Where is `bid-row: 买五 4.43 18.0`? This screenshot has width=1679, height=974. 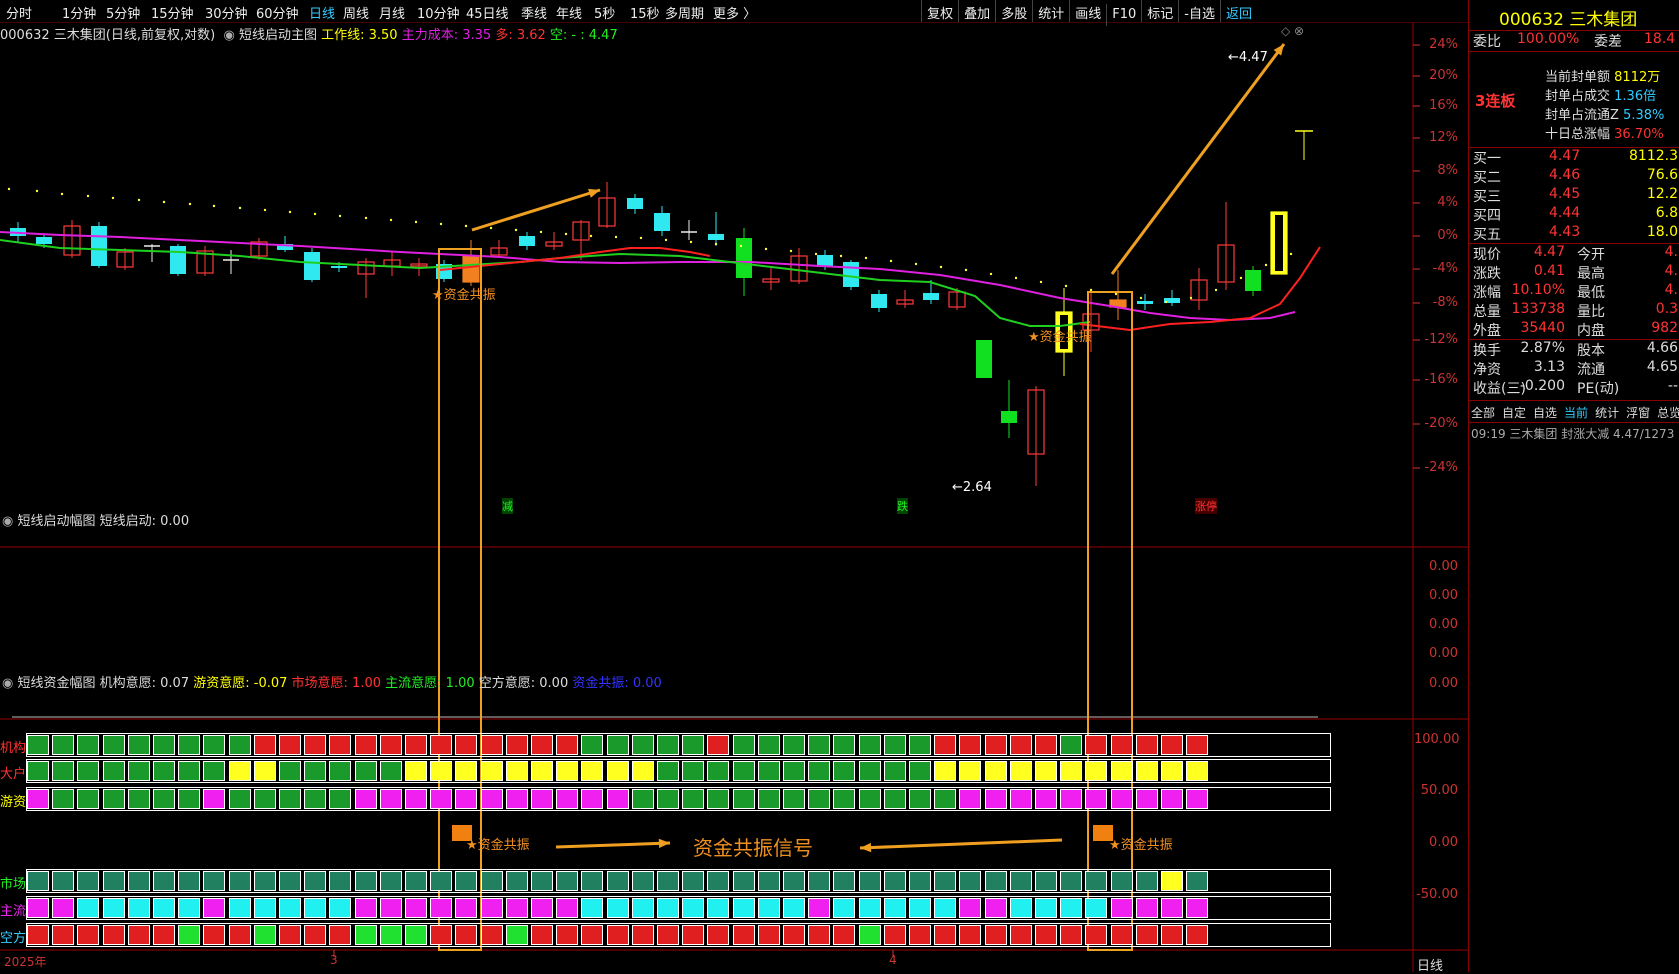
bid-row: 买五 4.43 18.0 is located at coordinates (1574, 233).